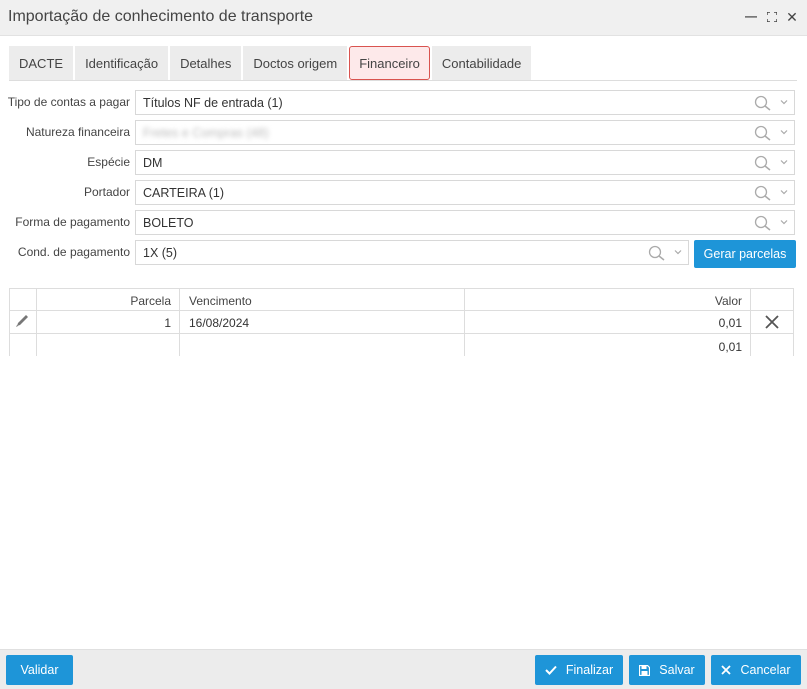  What do you see at coordinates (772, 17) in the screenshot?
I see `maximize-icon` at bounding box center [772, 17].